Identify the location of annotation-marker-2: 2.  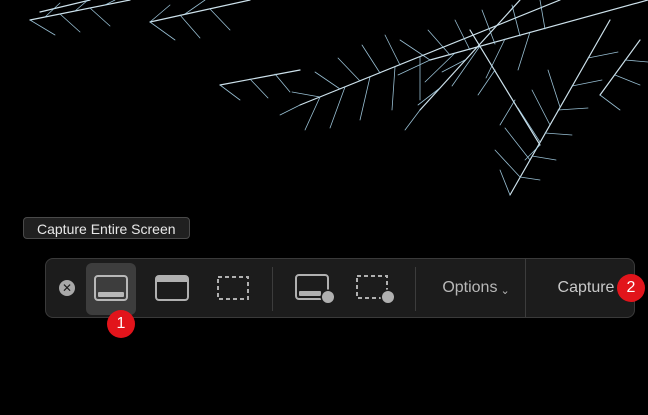
(631, 288).